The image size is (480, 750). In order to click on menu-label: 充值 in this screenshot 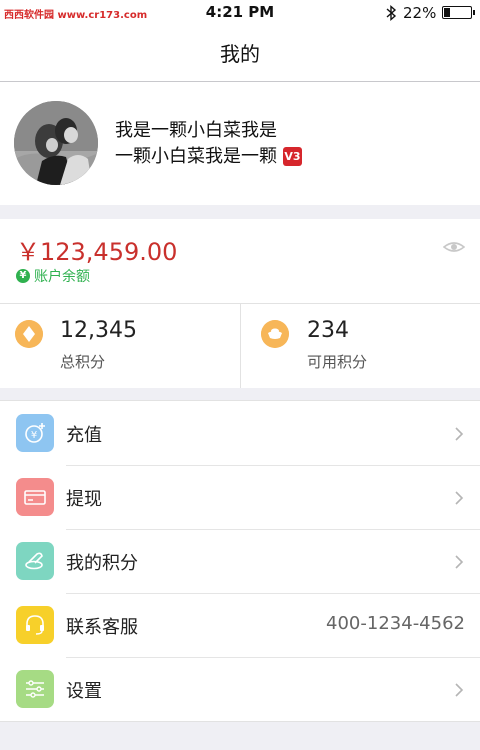, I will do `click(84, 435)`.